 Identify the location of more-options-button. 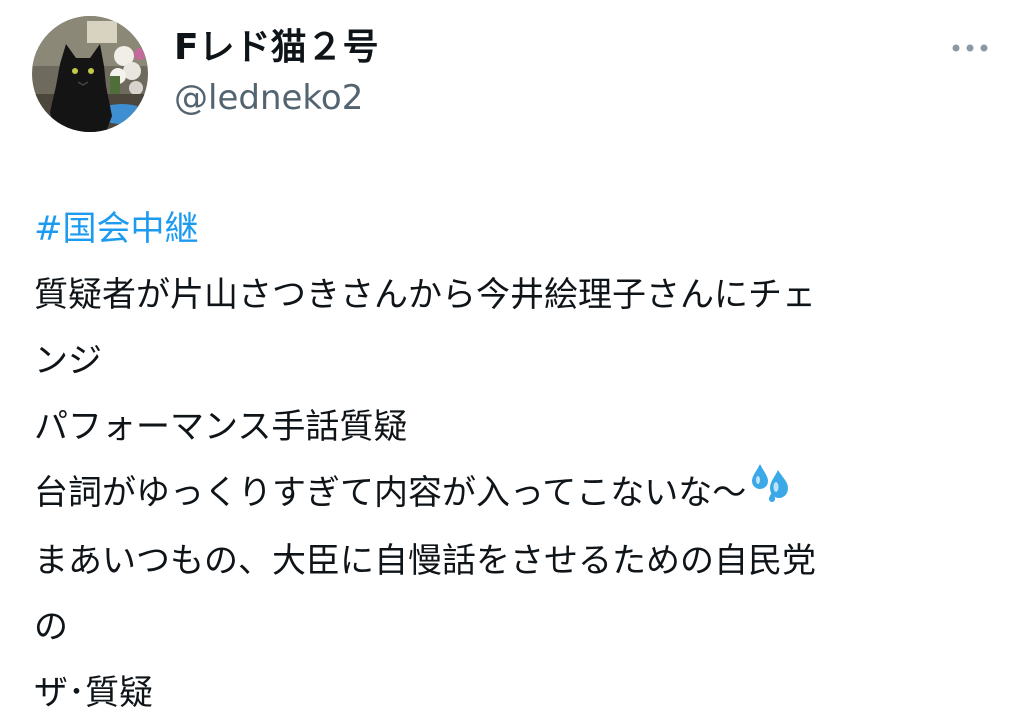
(970, 48).